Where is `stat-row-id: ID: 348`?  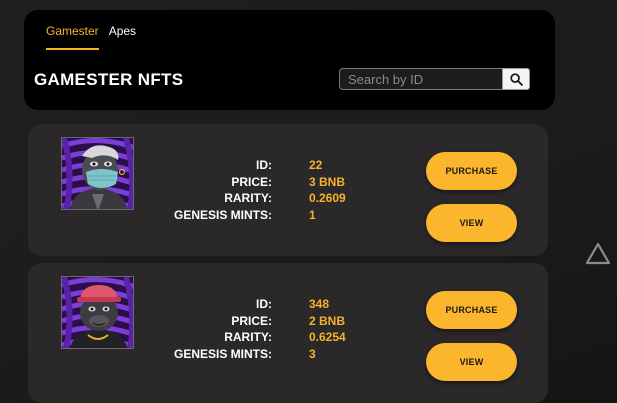
stat-row-id: ID: 348 is located at coordinates (257, 304).